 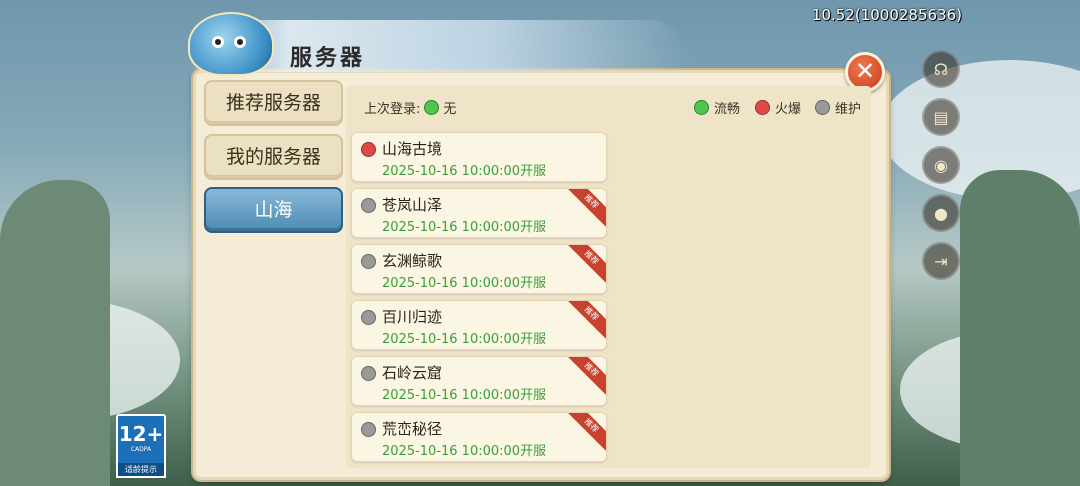 What do you see at coordinates (231, 44) in the screenshot?
I see `whale-mascot-icon` at bounding box center [231, 44].